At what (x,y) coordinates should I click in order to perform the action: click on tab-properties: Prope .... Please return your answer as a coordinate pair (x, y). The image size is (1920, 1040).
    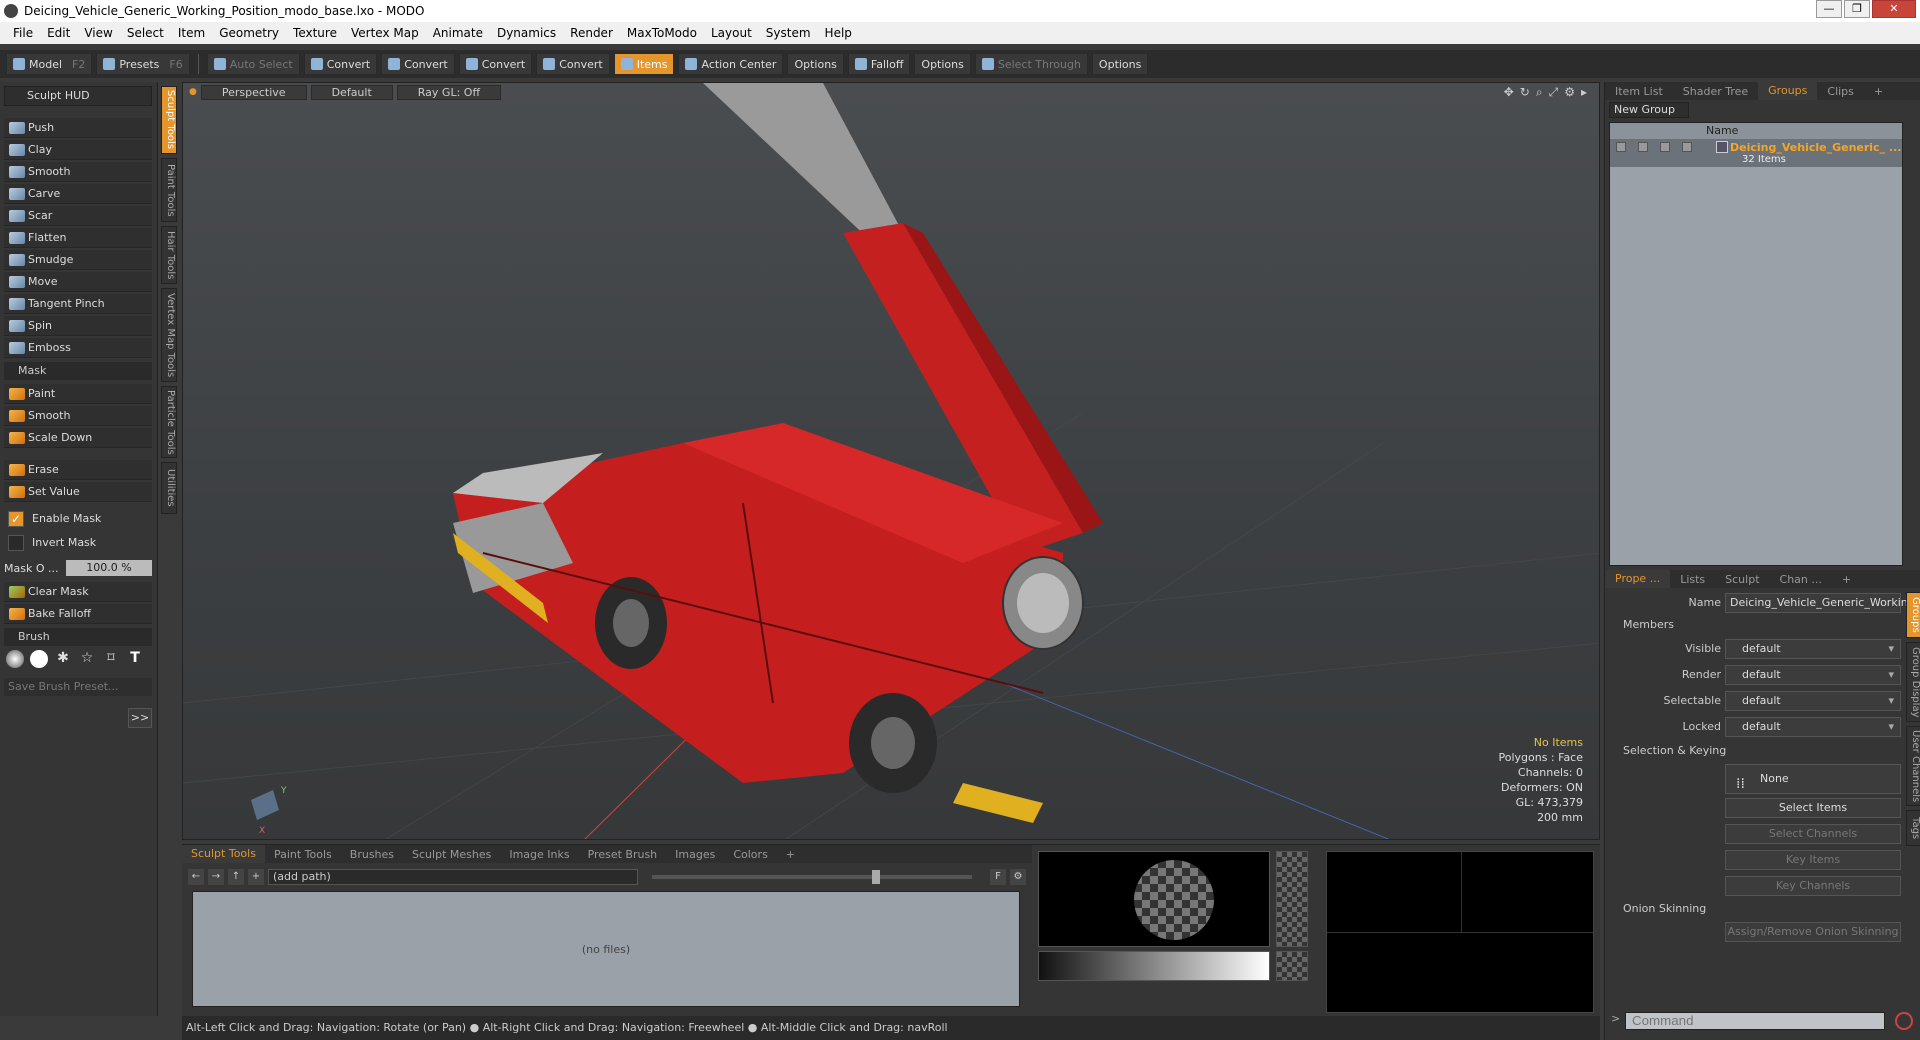
    Looking at the image, I should click on (1638, 579).